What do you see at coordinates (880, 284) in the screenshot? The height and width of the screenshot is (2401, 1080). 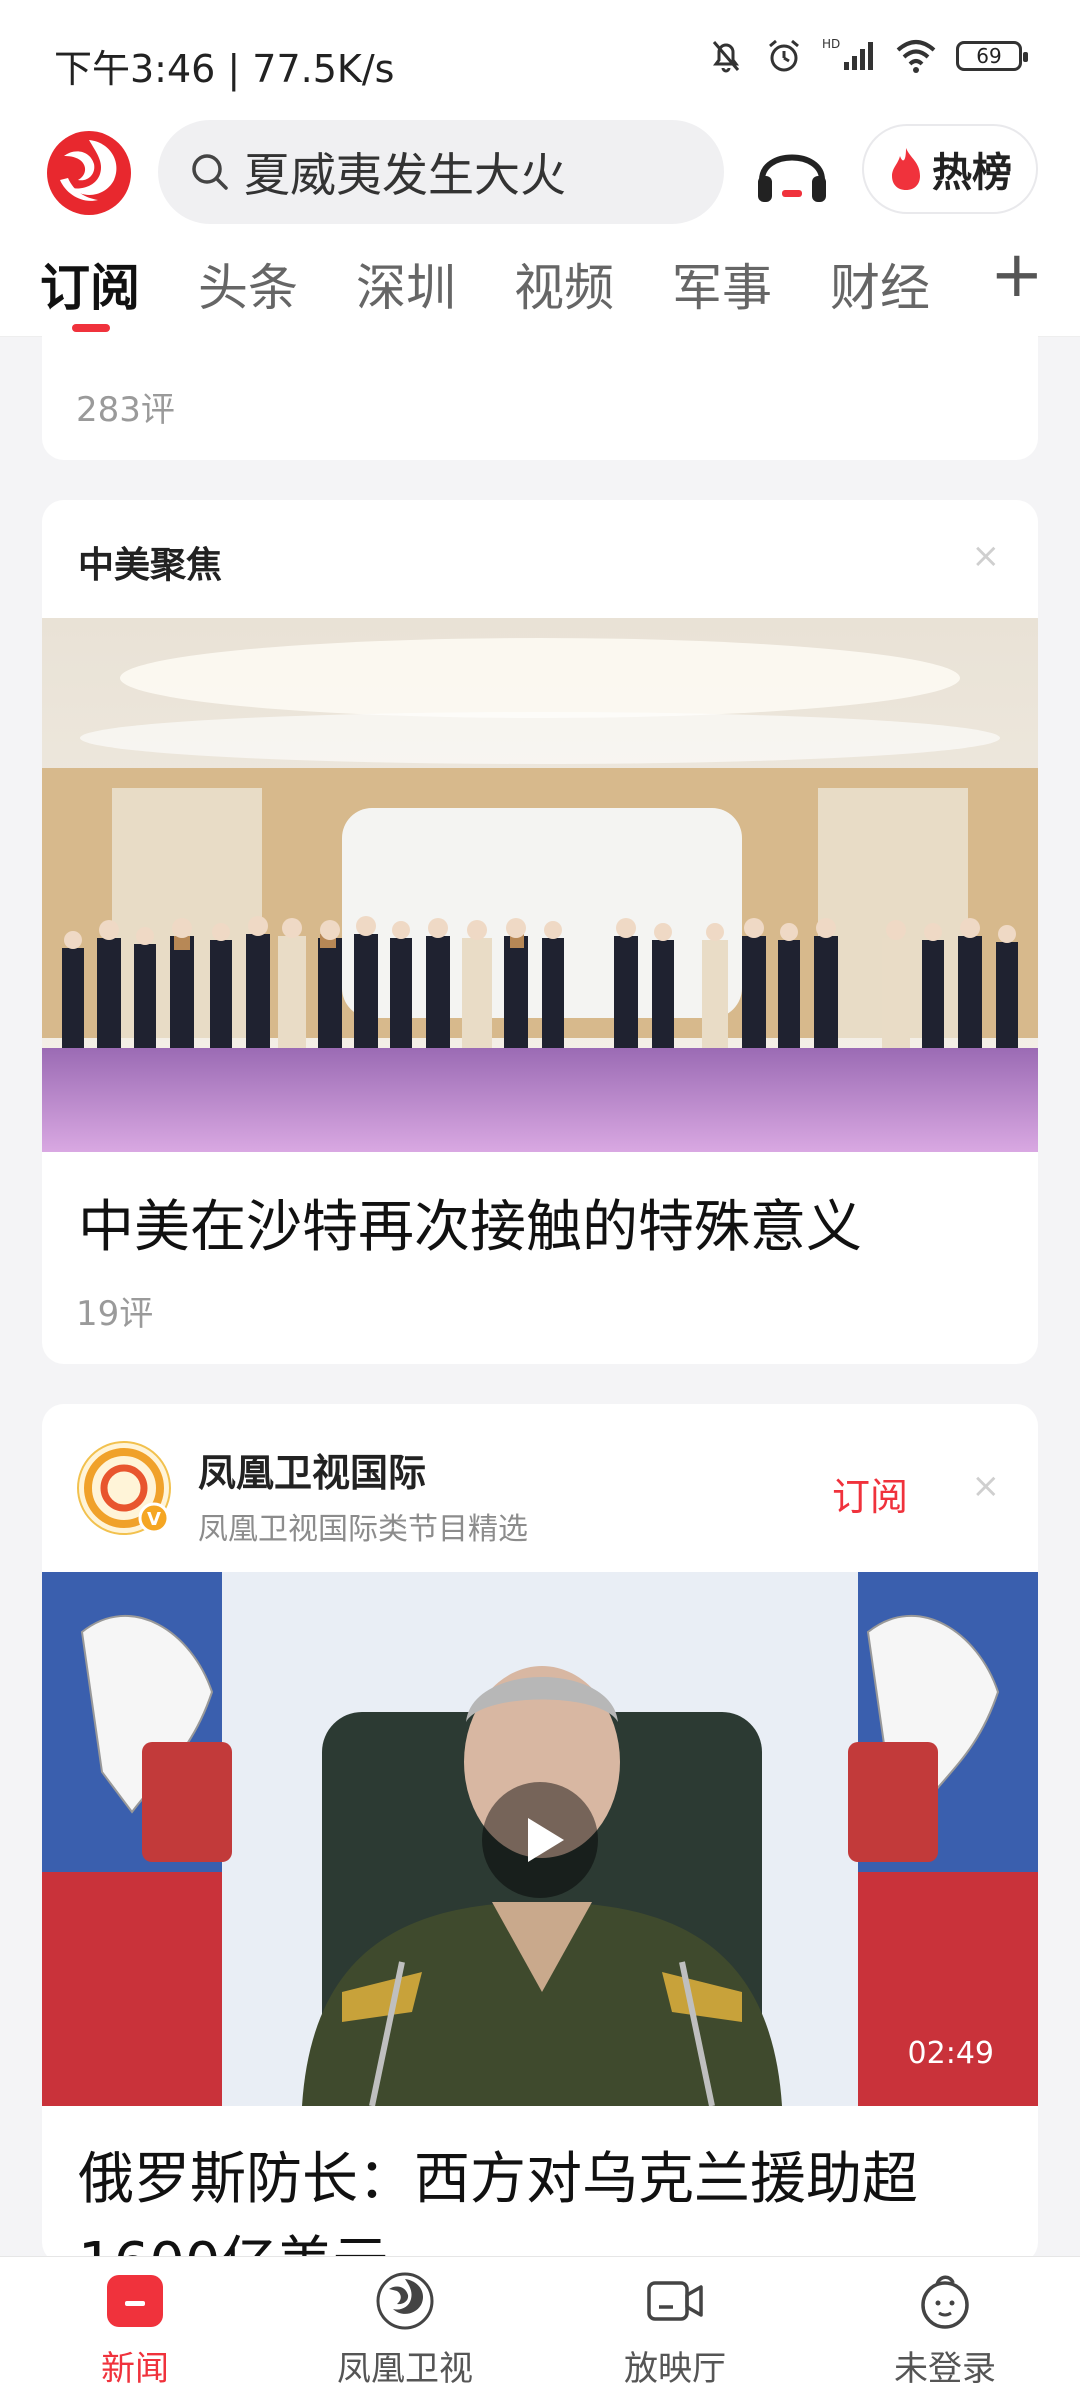 I see `tab-finance: 财经` at bounding box center [880, 284].